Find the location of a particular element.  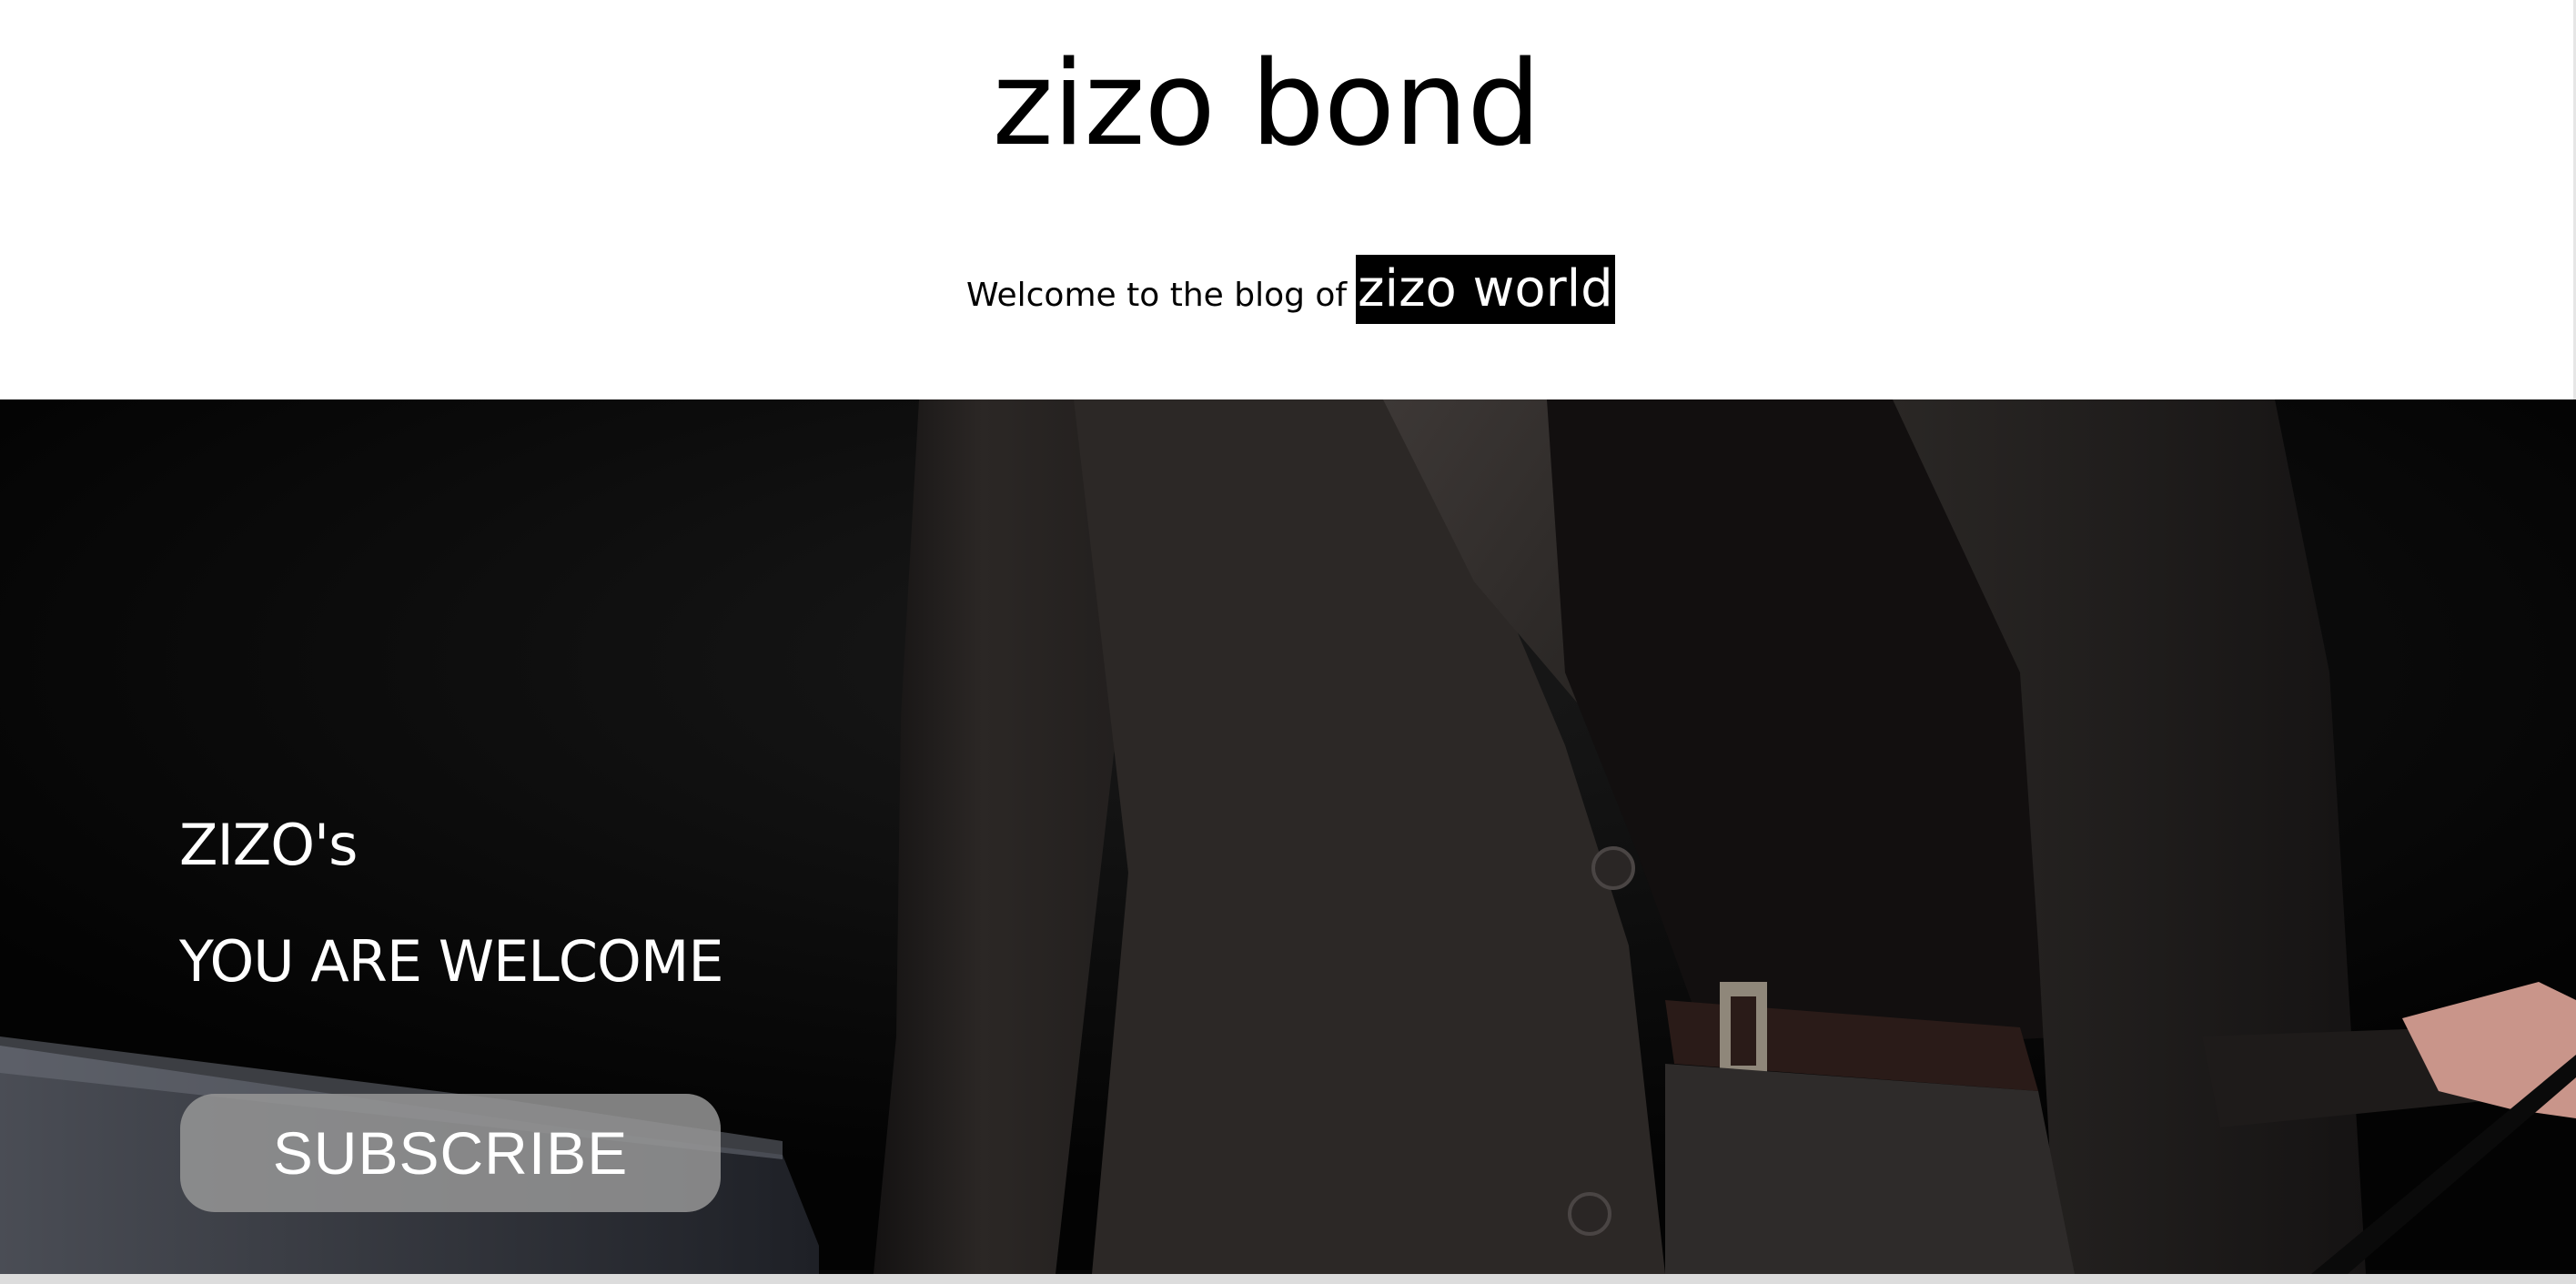

site-title: zizo bond is located at coordinates (1266, 104).